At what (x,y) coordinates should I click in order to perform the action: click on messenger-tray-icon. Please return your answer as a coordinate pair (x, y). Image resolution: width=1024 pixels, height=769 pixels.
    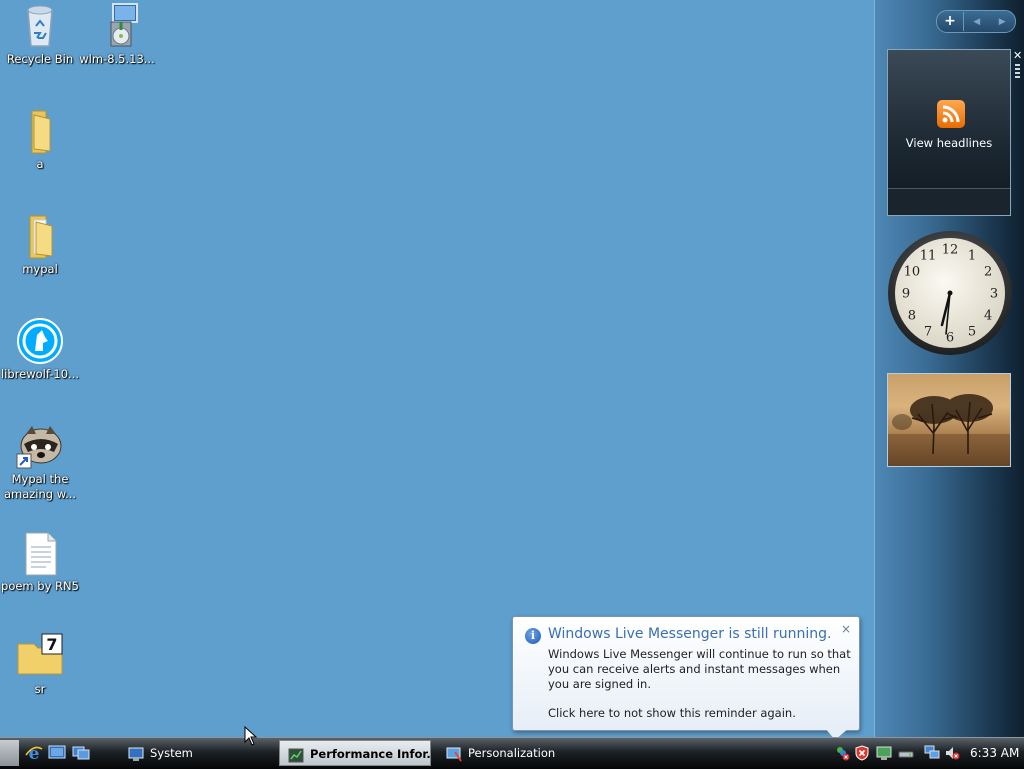
    Looking at the image, I should click on (842, 753).